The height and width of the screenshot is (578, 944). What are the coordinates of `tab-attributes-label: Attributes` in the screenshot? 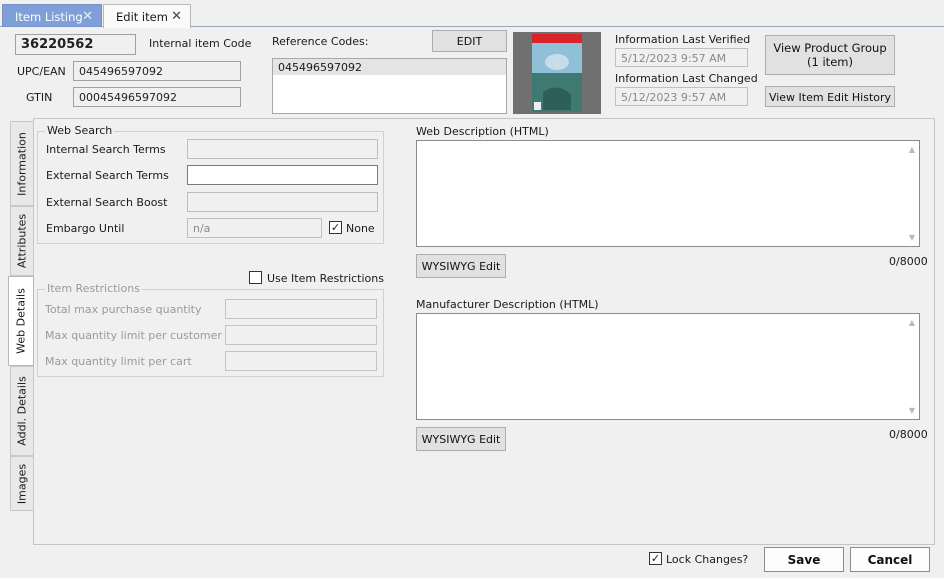 It's located at (22, 241).